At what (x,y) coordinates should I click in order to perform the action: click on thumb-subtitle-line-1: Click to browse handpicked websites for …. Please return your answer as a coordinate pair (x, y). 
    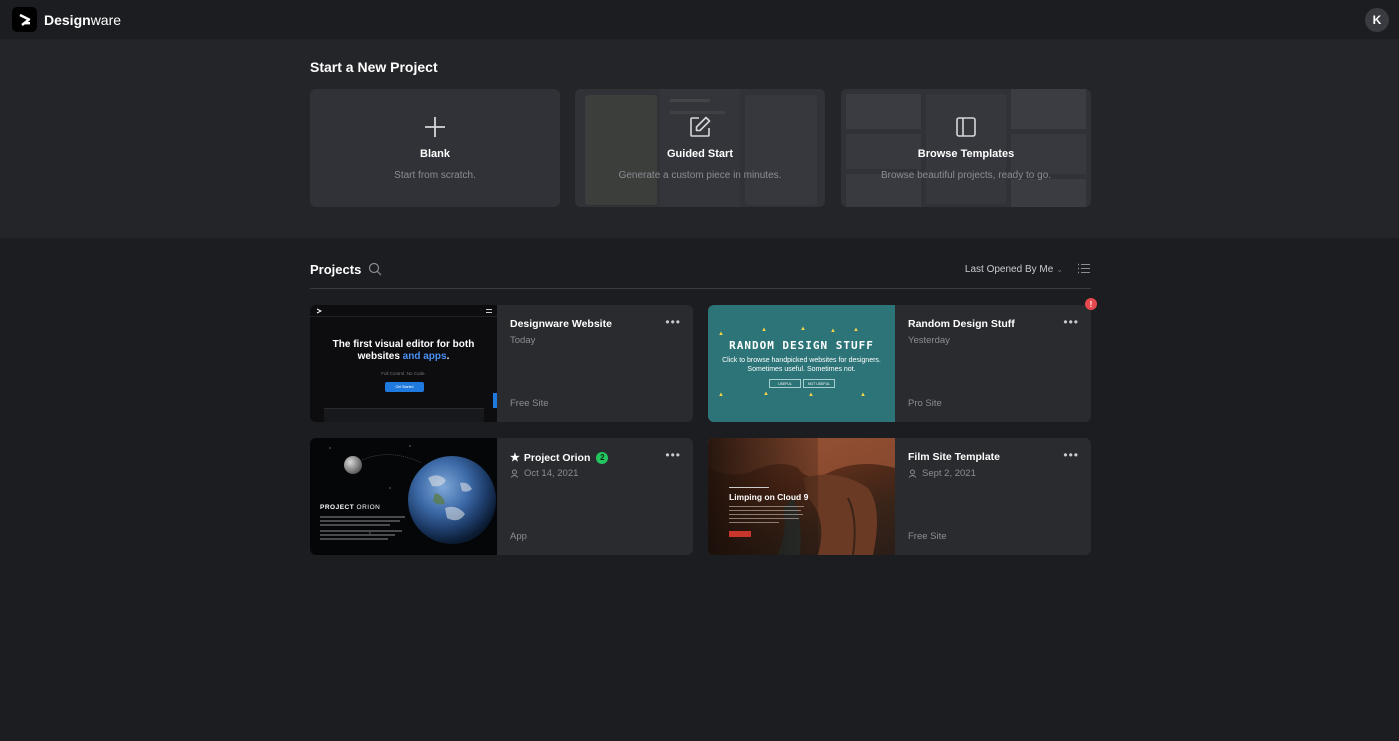
    Looking at the image, I should click on (801, 360).